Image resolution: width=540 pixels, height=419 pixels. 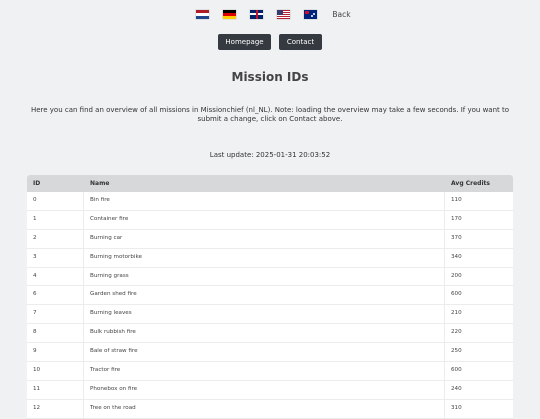 I want to click on cell-credits: 220, so click(x=456, y=332).